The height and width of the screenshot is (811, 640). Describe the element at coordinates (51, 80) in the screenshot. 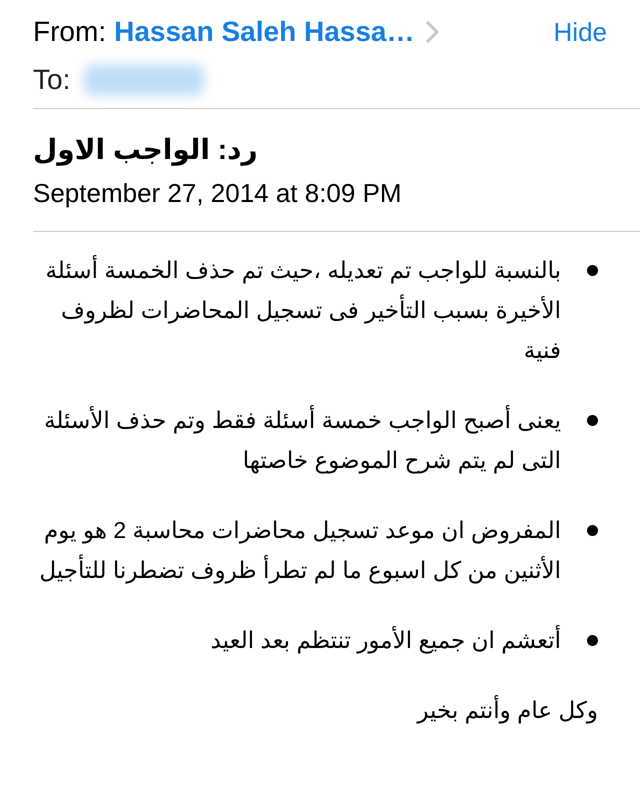

I see `to-label: To:` at that location.